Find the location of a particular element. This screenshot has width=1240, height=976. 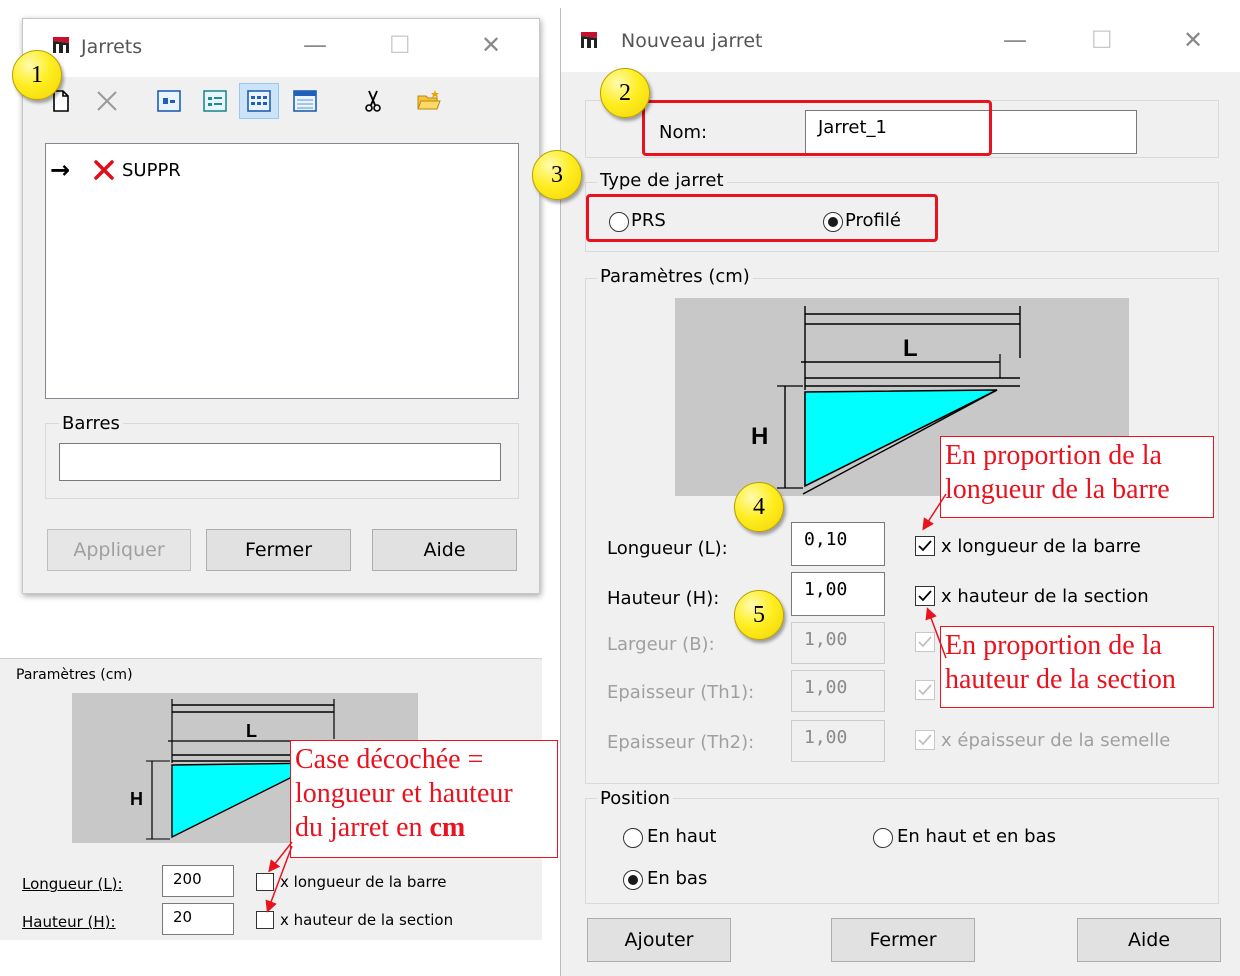

barres-group-label: Barres is located at coordinates (91, 423).